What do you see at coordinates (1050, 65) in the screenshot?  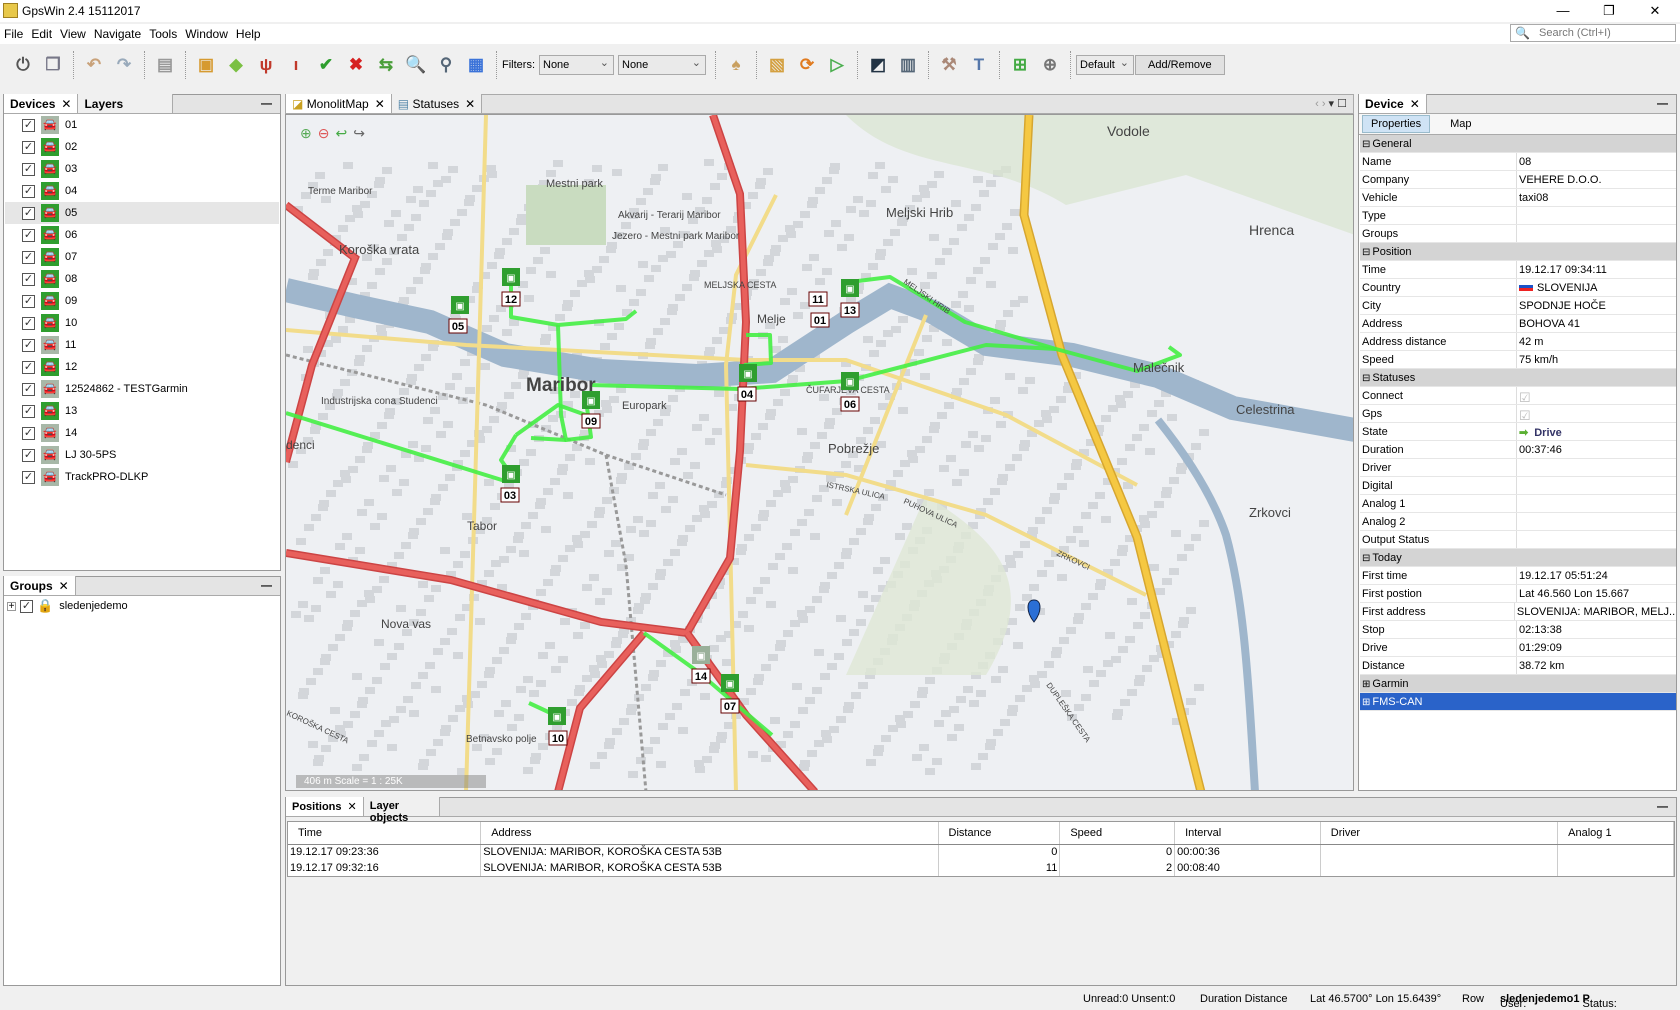 I see `add-device-icon: ⊕` at bounding box center [1050, 65].